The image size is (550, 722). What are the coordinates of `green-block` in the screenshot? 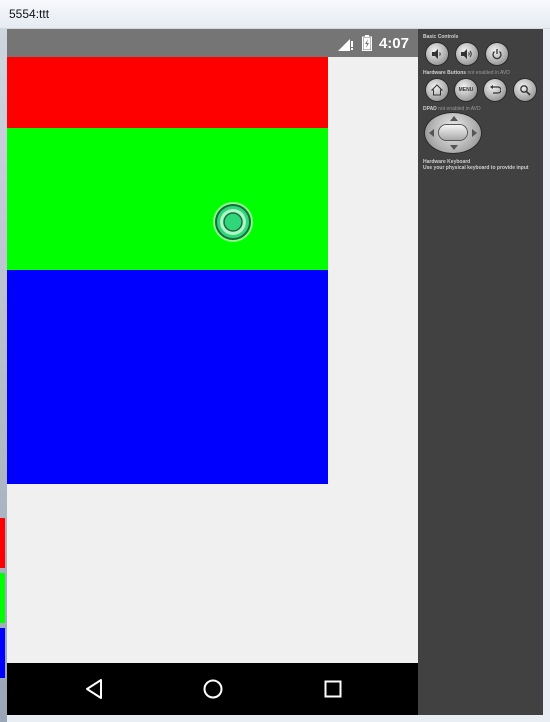 It's located at (167, 199).